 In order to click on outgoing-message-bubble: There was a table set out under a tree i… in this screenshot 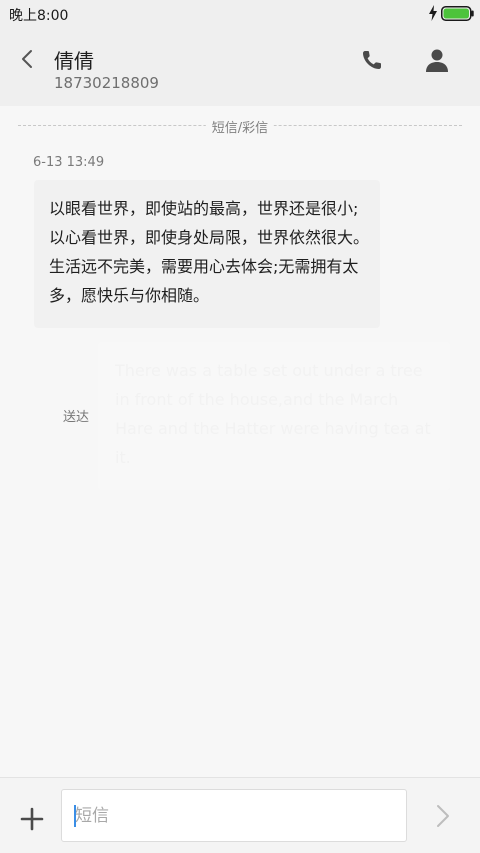, I will do `click(274, 416)`.